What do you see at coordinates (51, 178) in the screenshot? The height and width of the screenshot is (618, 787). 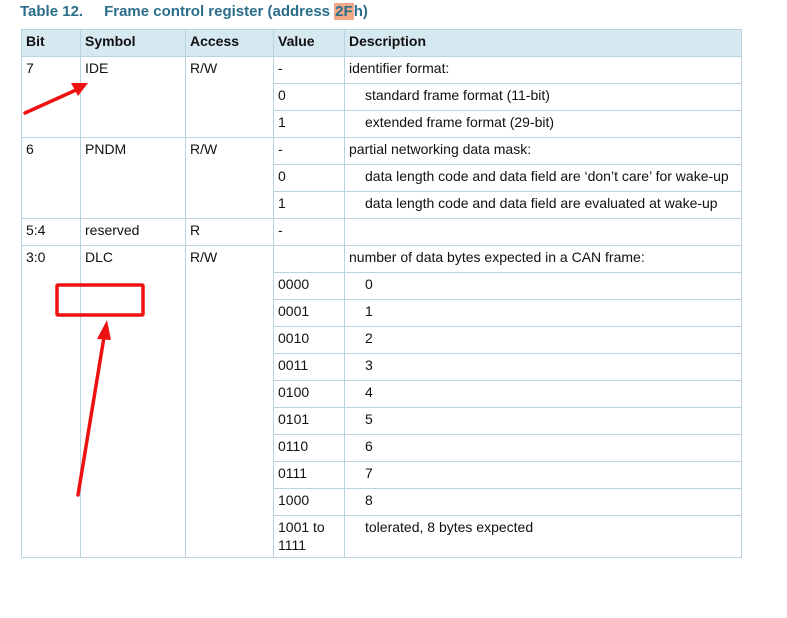 I see `bit-cell: 6` at bounding box center [51, 178].